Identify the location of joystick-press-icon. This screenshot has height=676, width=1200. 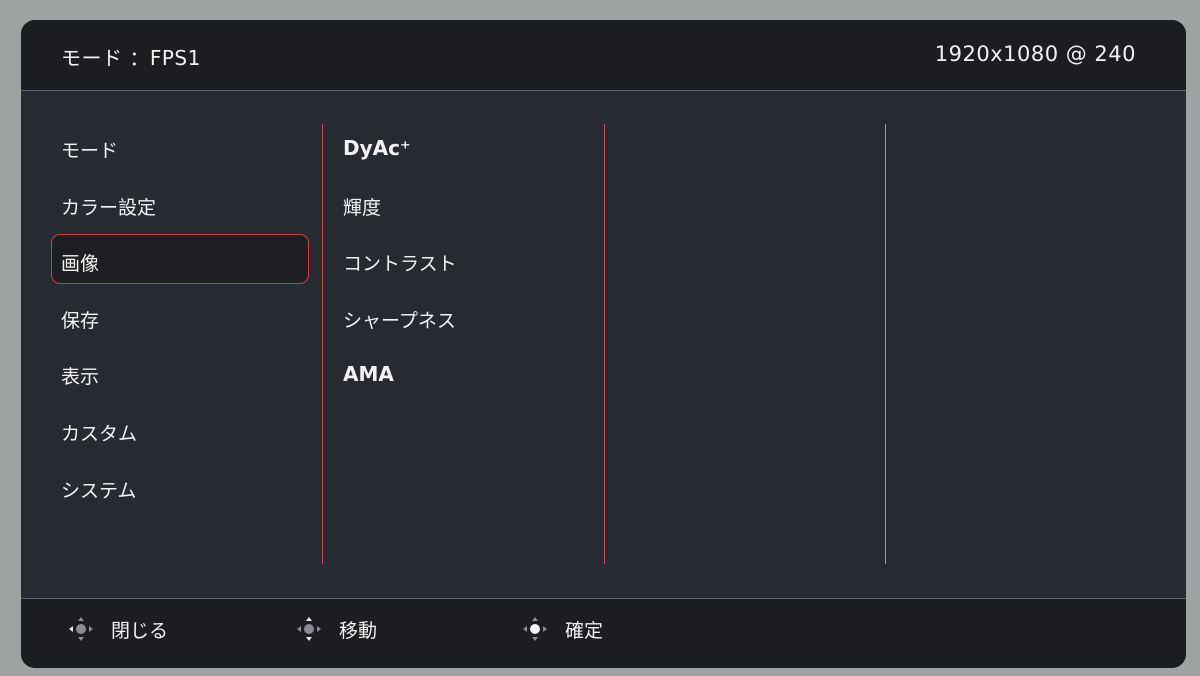
(535, 629).